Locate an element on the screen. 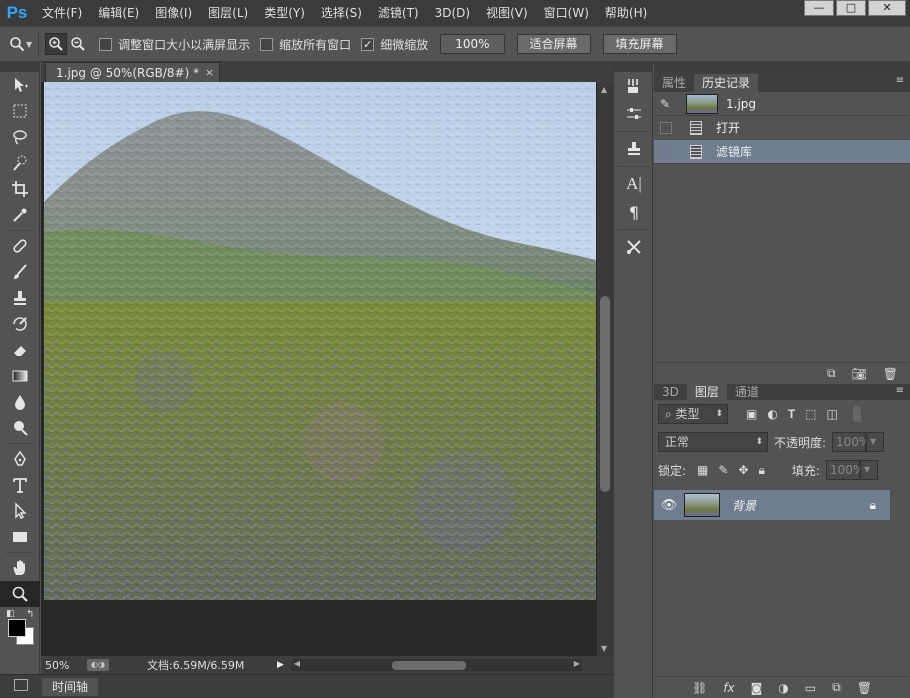  tab-properties: 属性 is located at coordinates (674, 83).